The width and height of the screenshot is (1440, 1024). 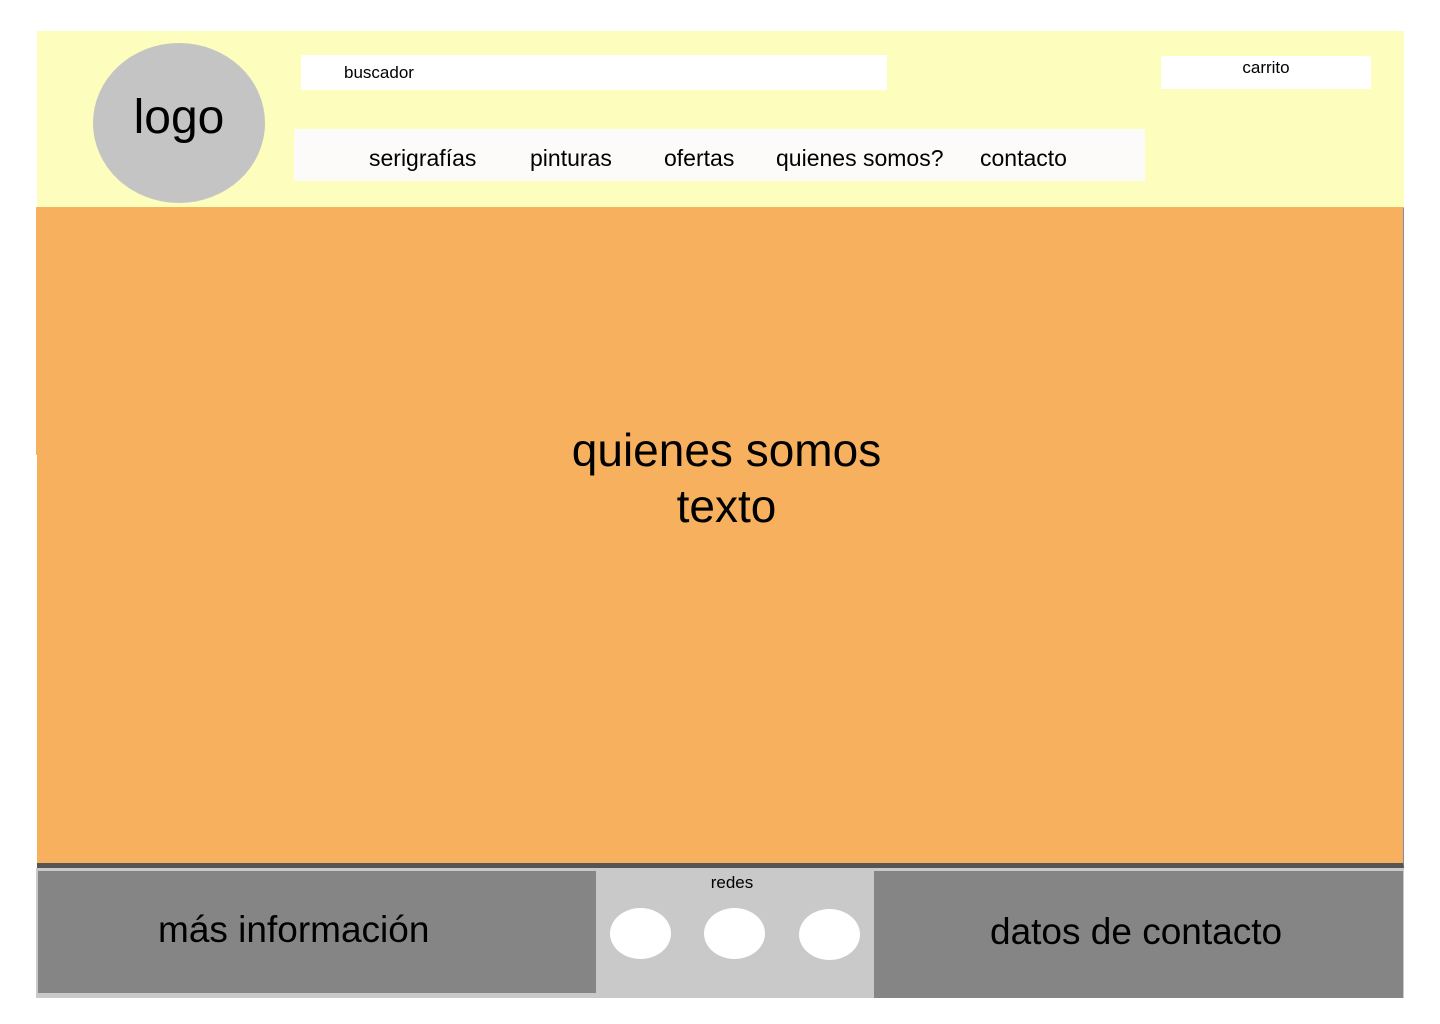 I want to click on more-info-label: más información, so click(x=294, y=929).